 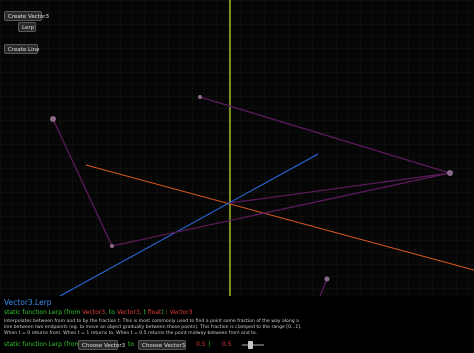 What do you see at coordinates (28, 302) in the screenshot?
I see `doc-title: Vector3.Lerp` at bounding box center [28, 302].